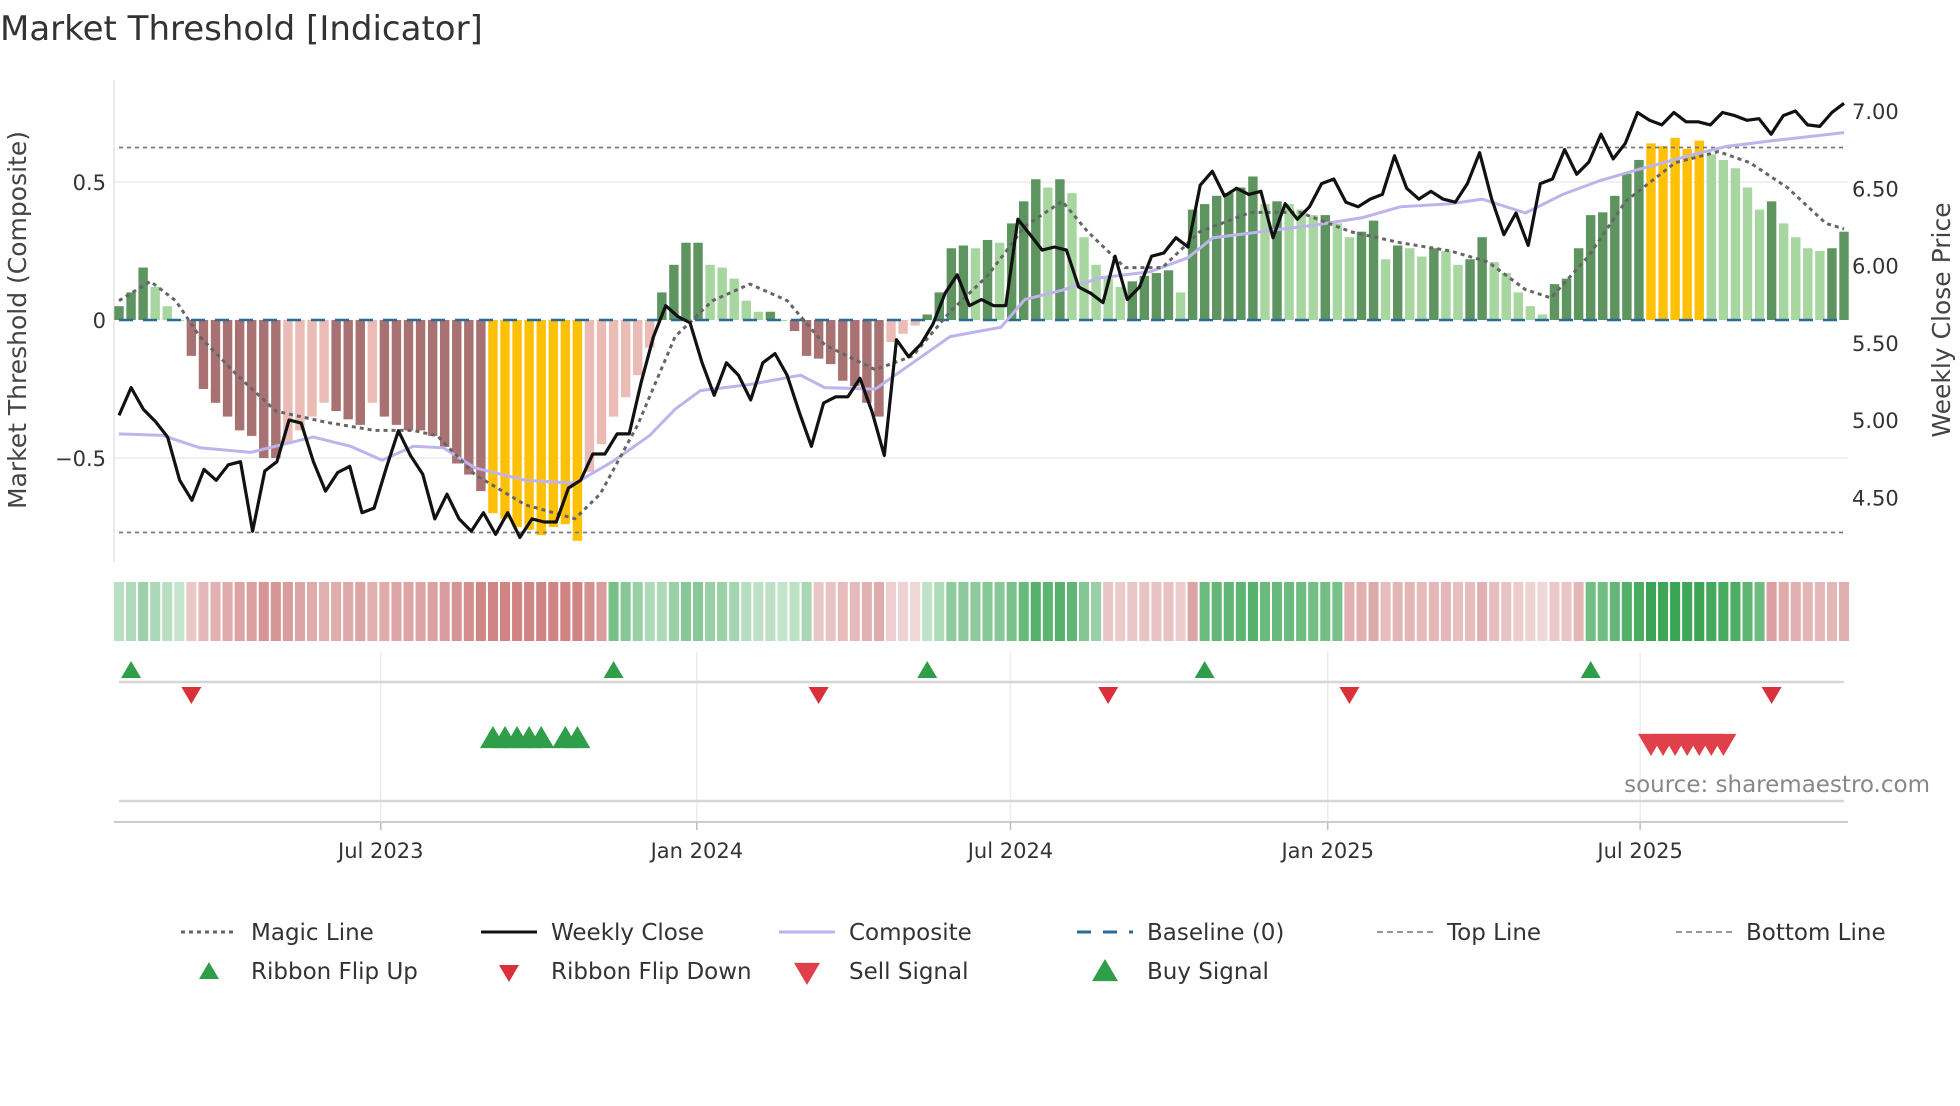  I want to click on ribbon-flip-up-marker, so click(1590, 669).